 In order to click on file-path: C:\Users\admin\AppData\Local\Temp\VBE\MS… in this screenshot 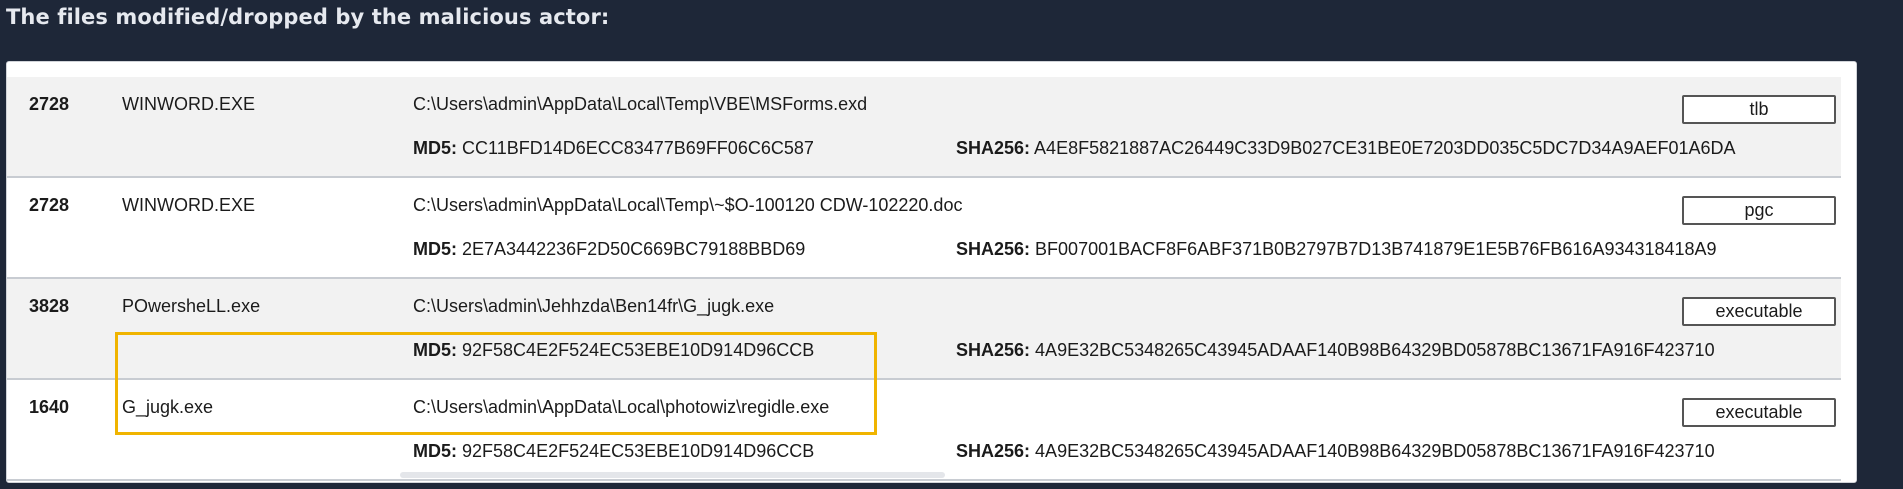, I will do `click(640, 104)`.